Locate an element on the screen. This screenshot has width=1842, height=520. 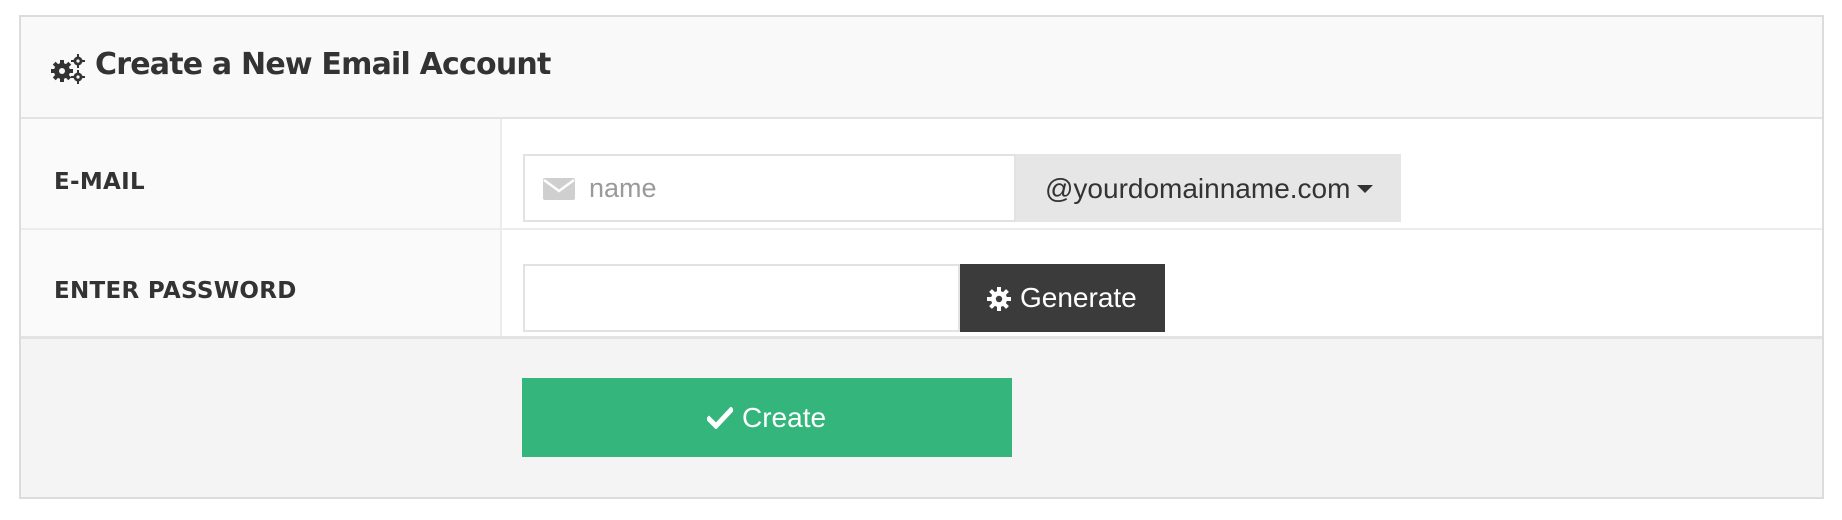
domain-selected-value: @yourdomainname.com is located at coordinates (1198, 188).